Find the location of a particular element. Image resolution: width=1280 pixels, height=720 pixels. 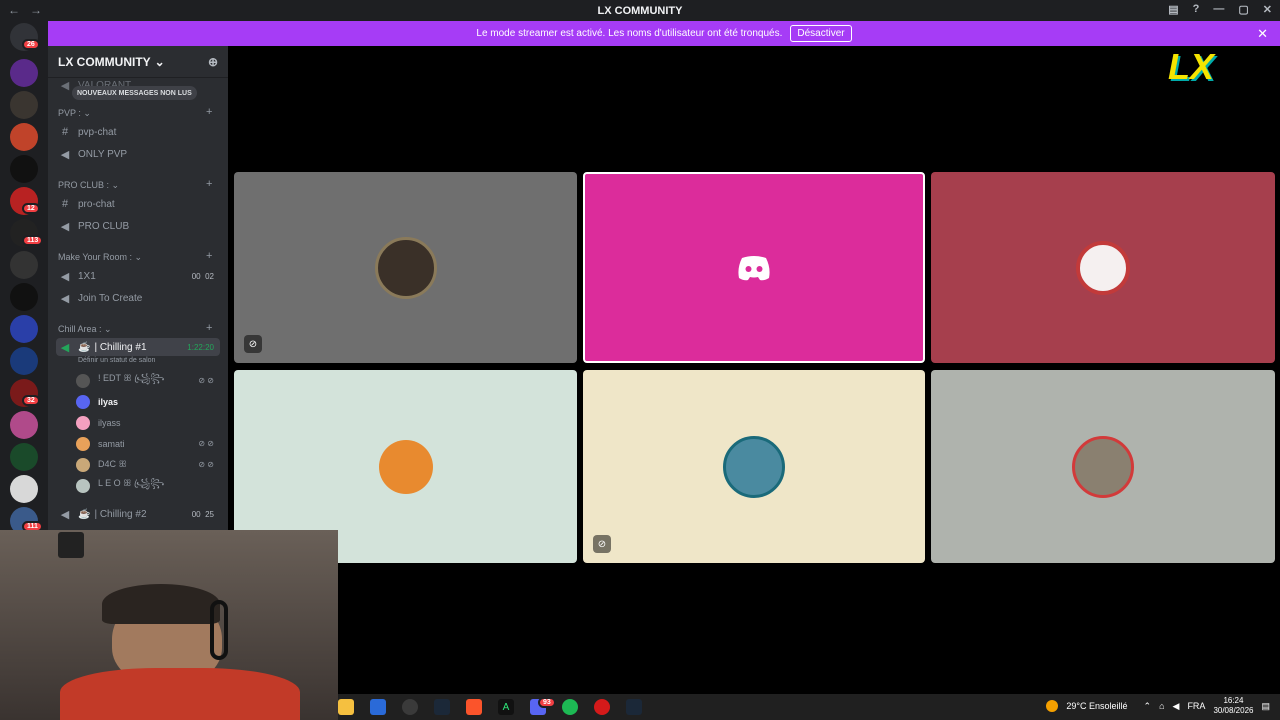

close-window-button: ✕ is located at coordinates (1267, 9).